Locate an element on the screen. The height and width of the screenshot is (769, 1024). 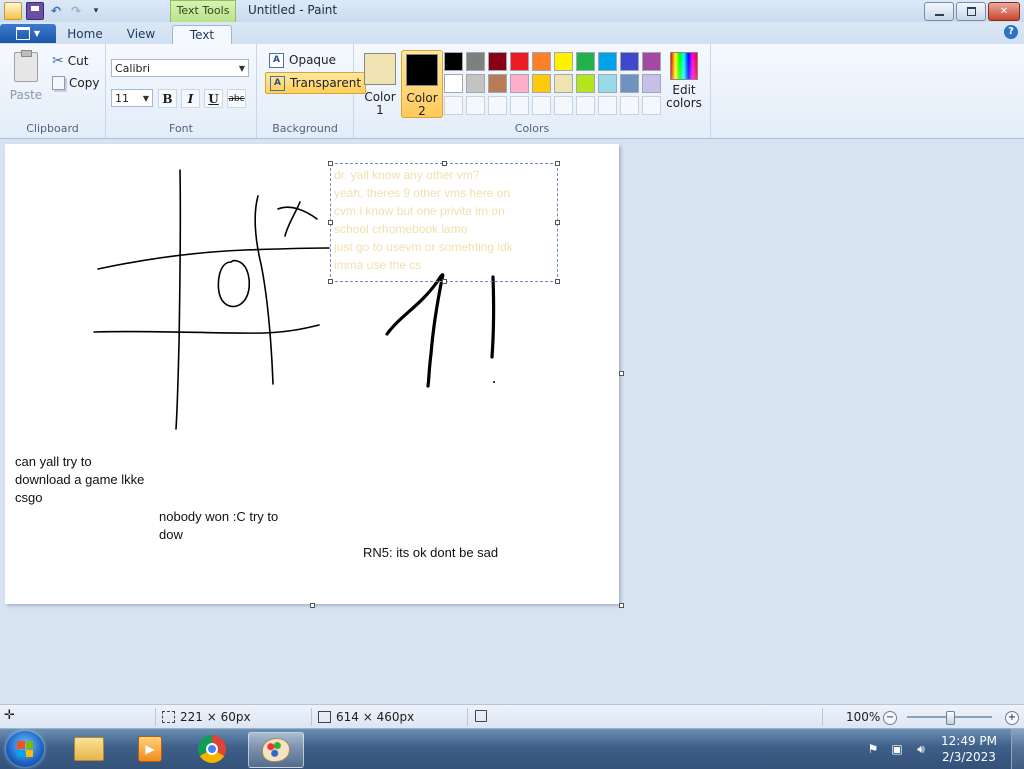
status-separator is located at coordinates (311, 717).